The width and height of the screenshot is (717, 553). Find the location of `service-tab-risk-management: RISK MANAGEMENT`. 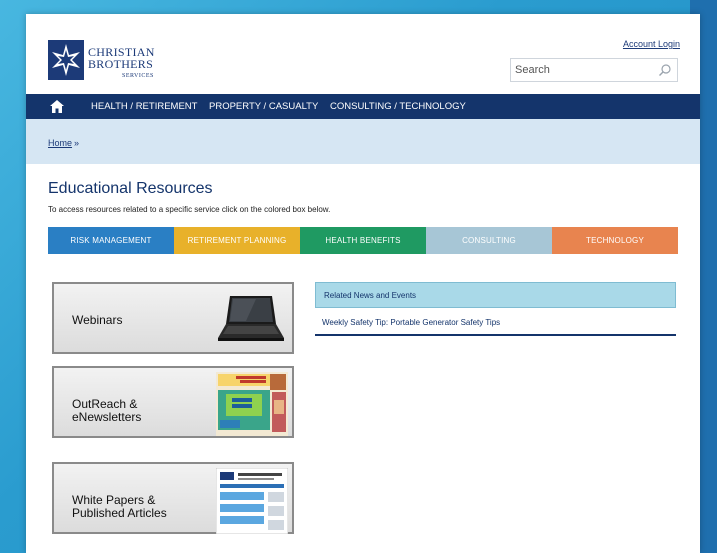

service-tab-risk-management: RISK MANAGEMENT is located at coordinates (111, 240).